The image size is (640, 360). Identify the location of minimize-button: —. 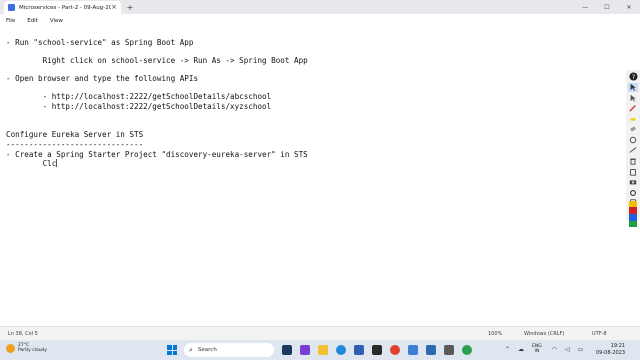
(585, 7).